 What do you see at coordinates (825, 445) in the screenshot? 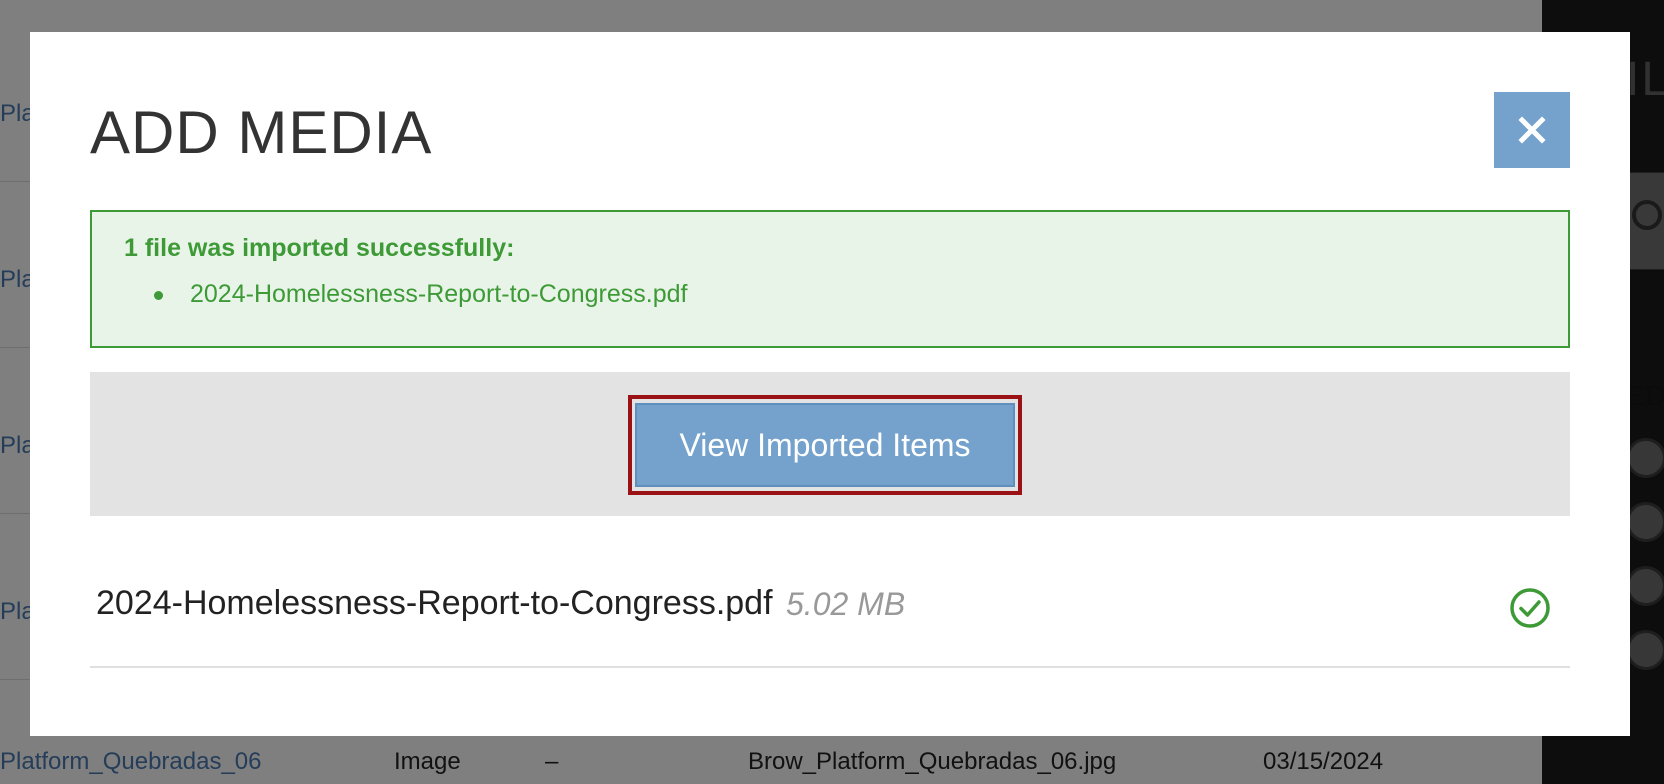
I see `view-imported-items-button: View Imported Items` at bounding box center [825, 445].